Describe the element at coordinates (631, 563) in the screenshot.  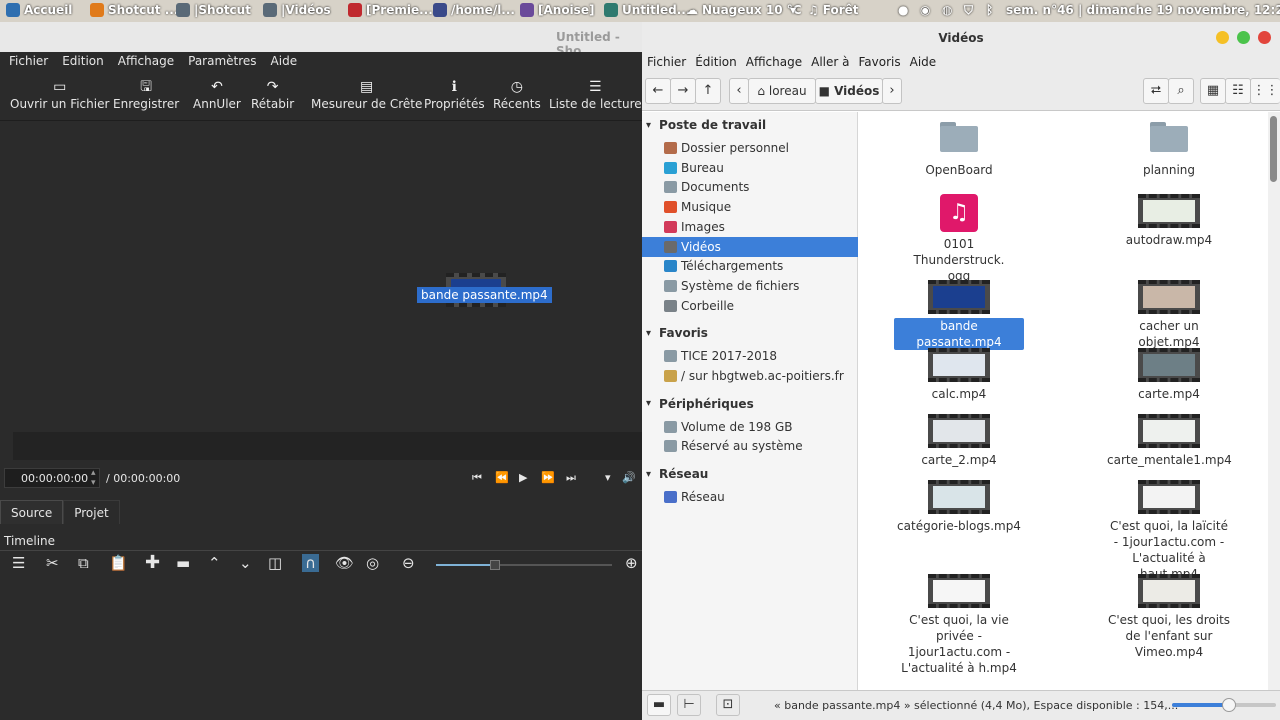
I see `zoom-in-icon: ⊕` at that location.